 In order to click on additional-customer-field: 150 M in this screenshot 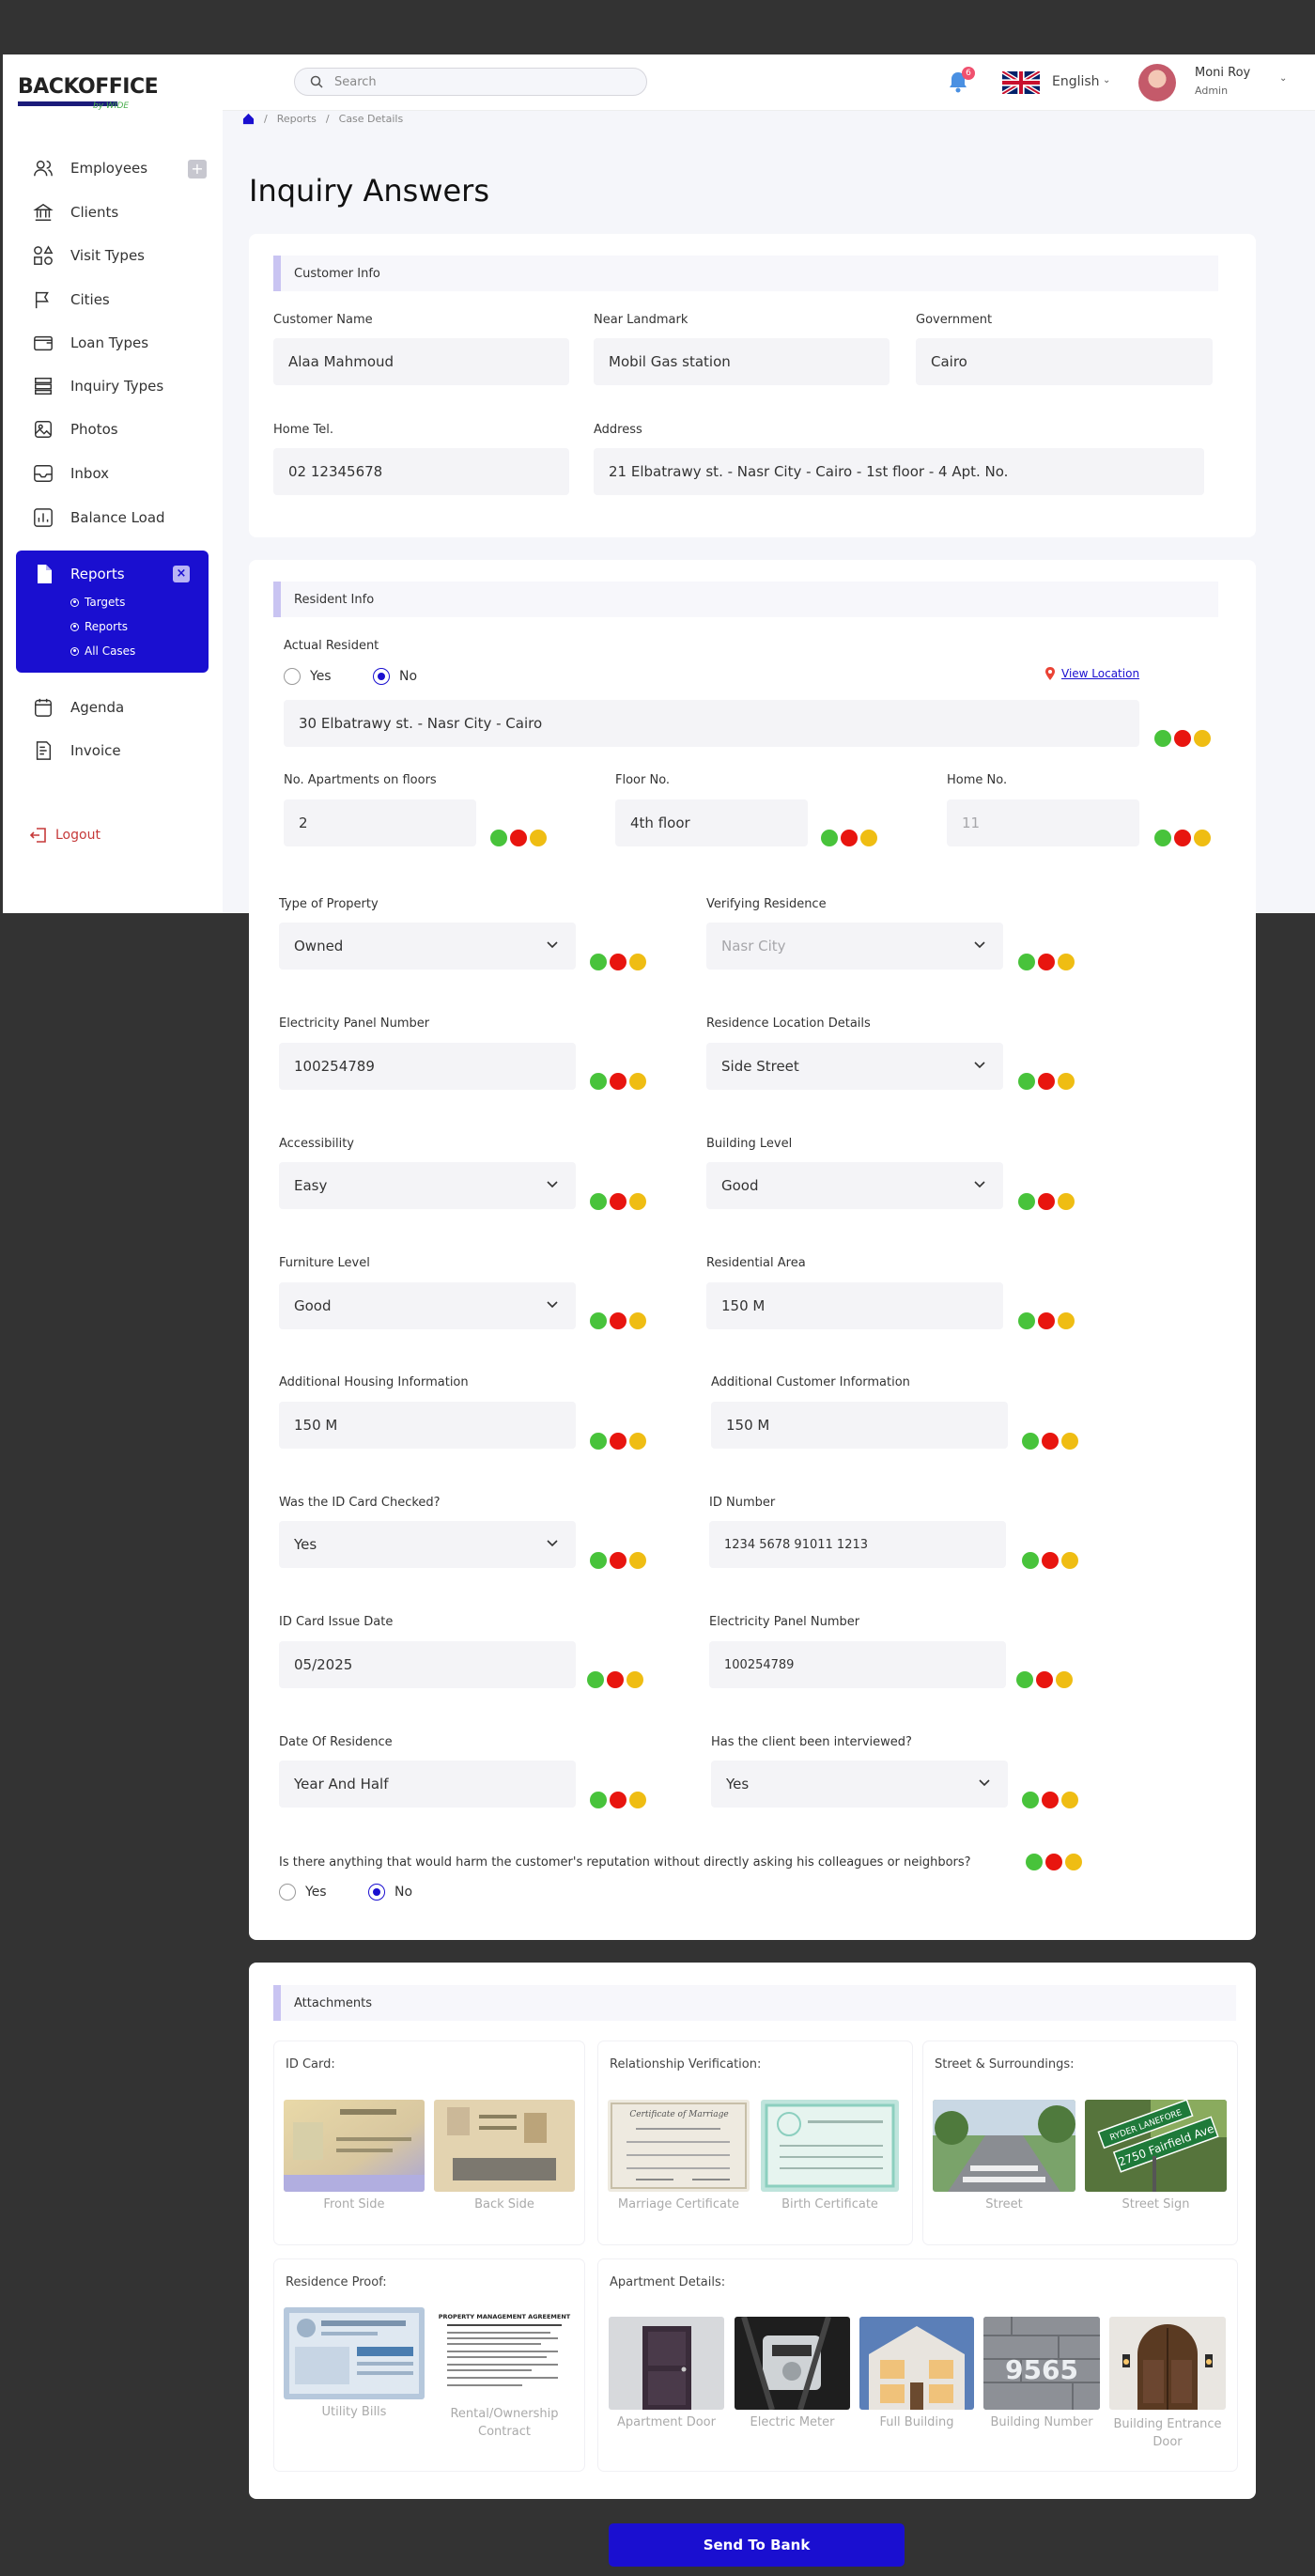, I will do `click(859, 1425)`.